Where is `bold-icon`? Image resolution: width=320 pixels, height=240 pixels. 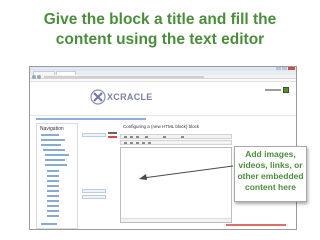
bold-icon is located at coordinates (125, 137).